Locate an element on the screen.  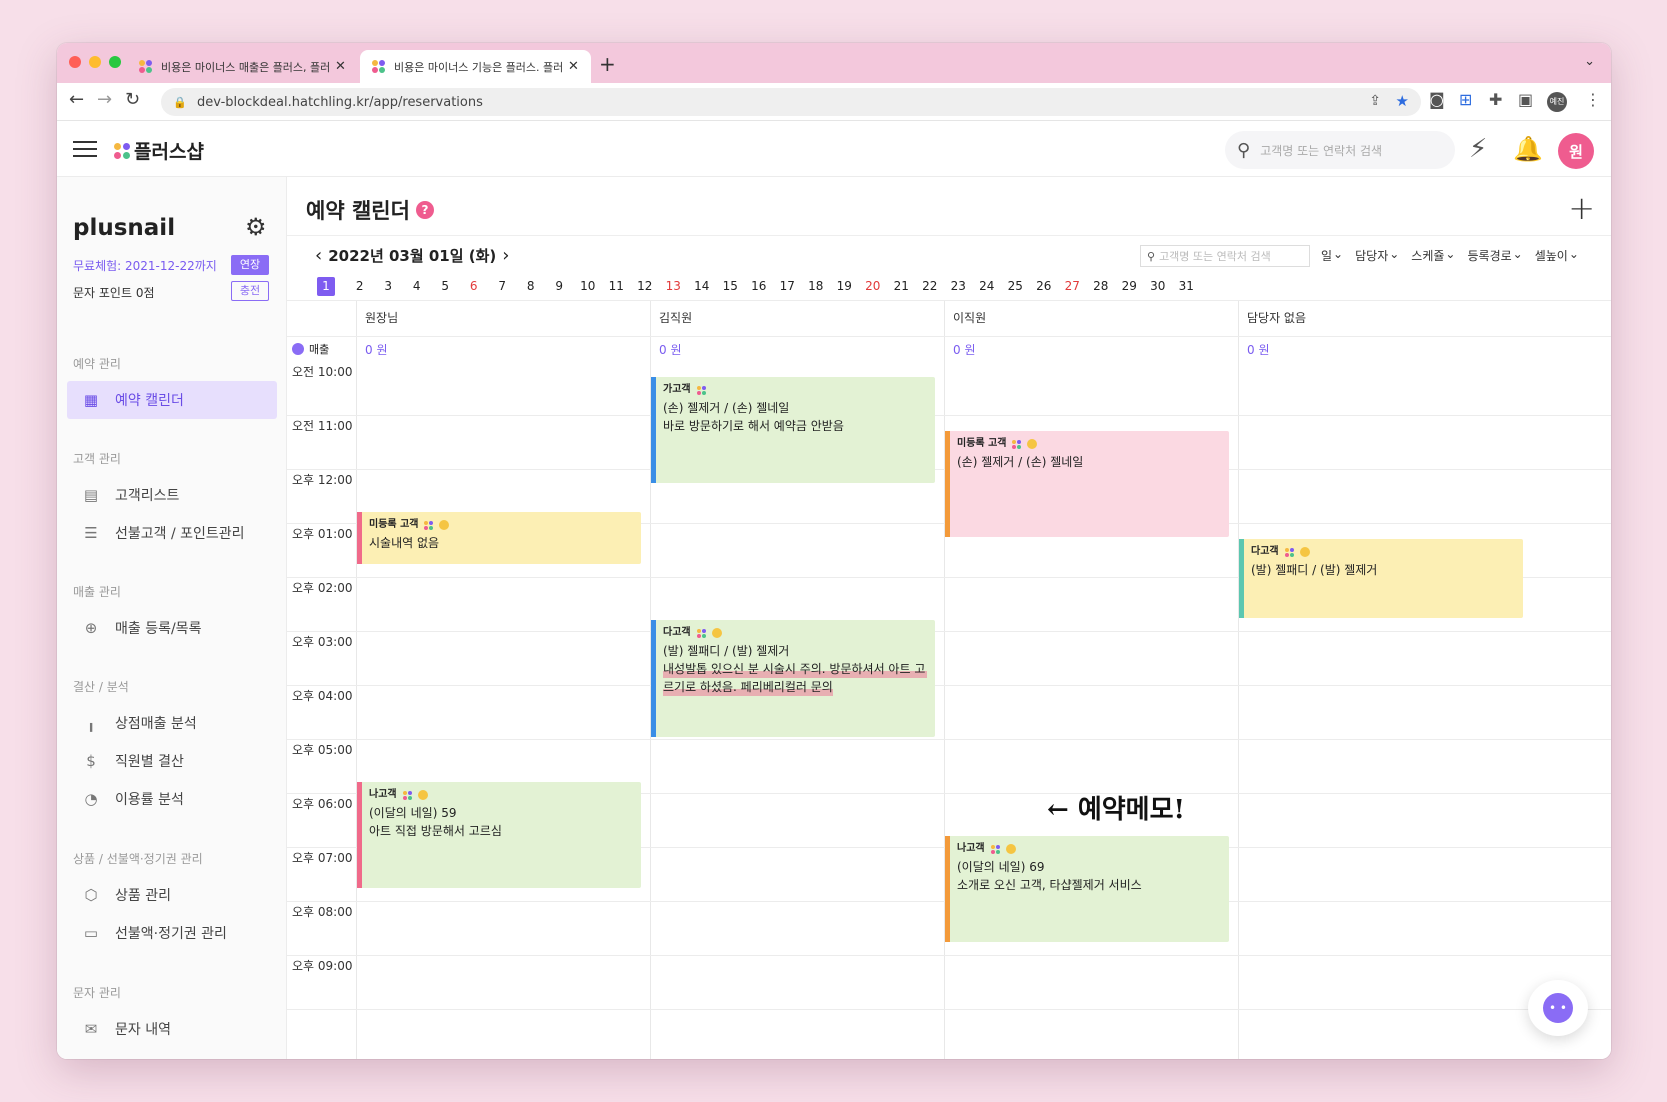
logo: 플러스샵 is located at coordinates (159, 150).